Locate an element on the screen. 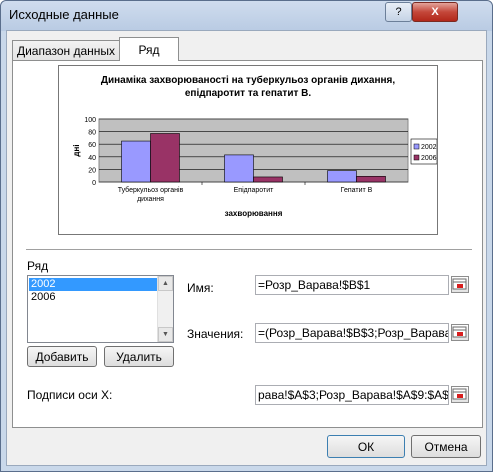 The image size is (493, 472). list-item: 2002 is located at coordinates (95, 284).